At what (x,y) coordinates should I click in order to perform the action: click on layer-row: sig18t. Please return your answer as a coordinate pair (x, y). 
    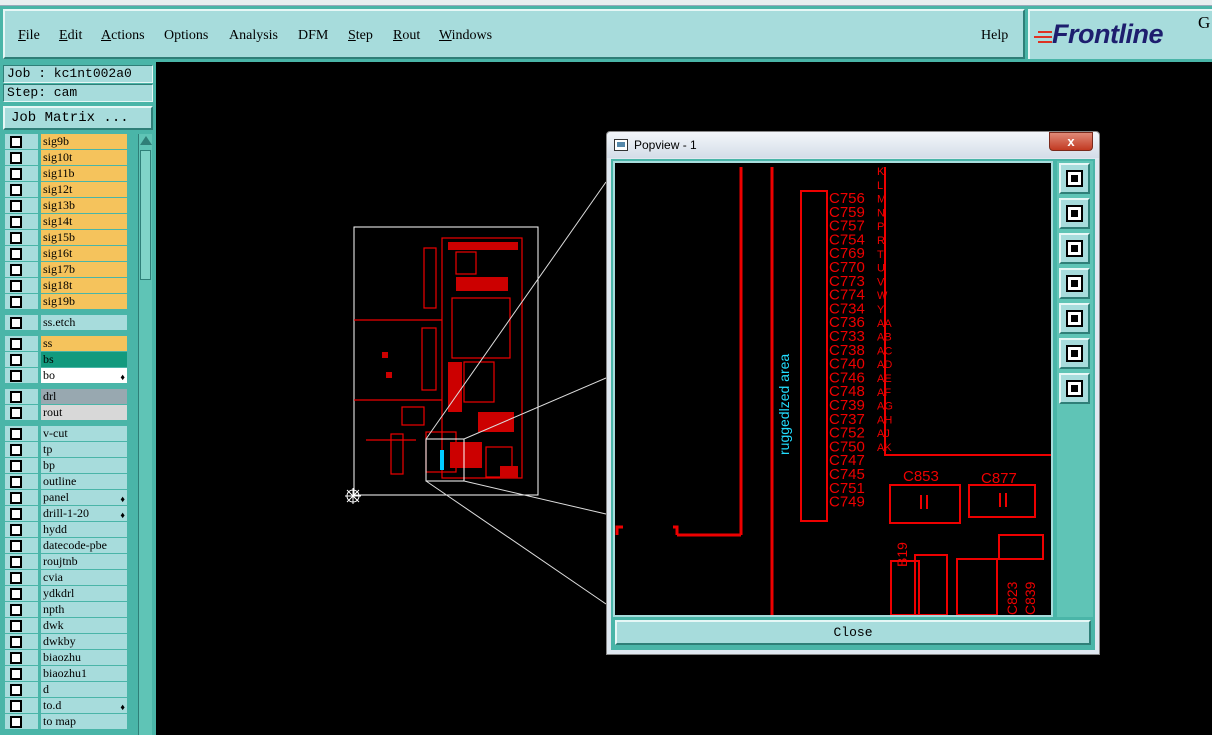
    Looking at the image, I should click on (66, 285).